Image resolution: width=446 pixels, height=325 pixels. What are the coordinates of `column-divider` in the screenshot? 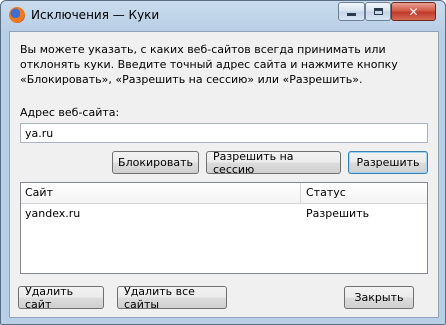 It's located at (300, 193).